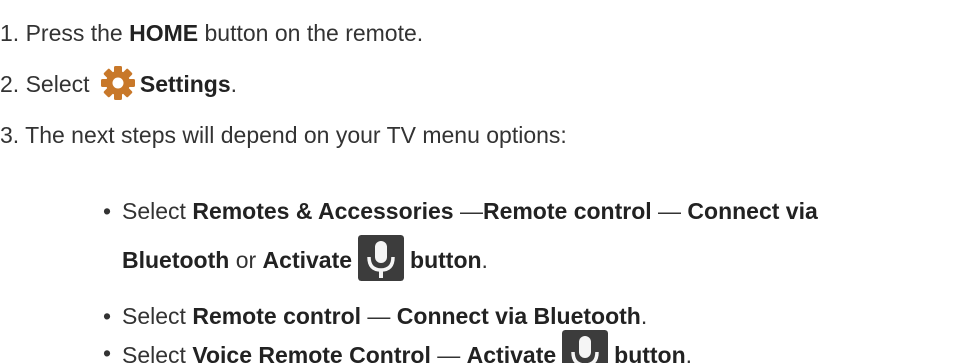 The width and height of the screenshot is (965, 363). I want to click on home-button-label: HOME, so click(164, 33).